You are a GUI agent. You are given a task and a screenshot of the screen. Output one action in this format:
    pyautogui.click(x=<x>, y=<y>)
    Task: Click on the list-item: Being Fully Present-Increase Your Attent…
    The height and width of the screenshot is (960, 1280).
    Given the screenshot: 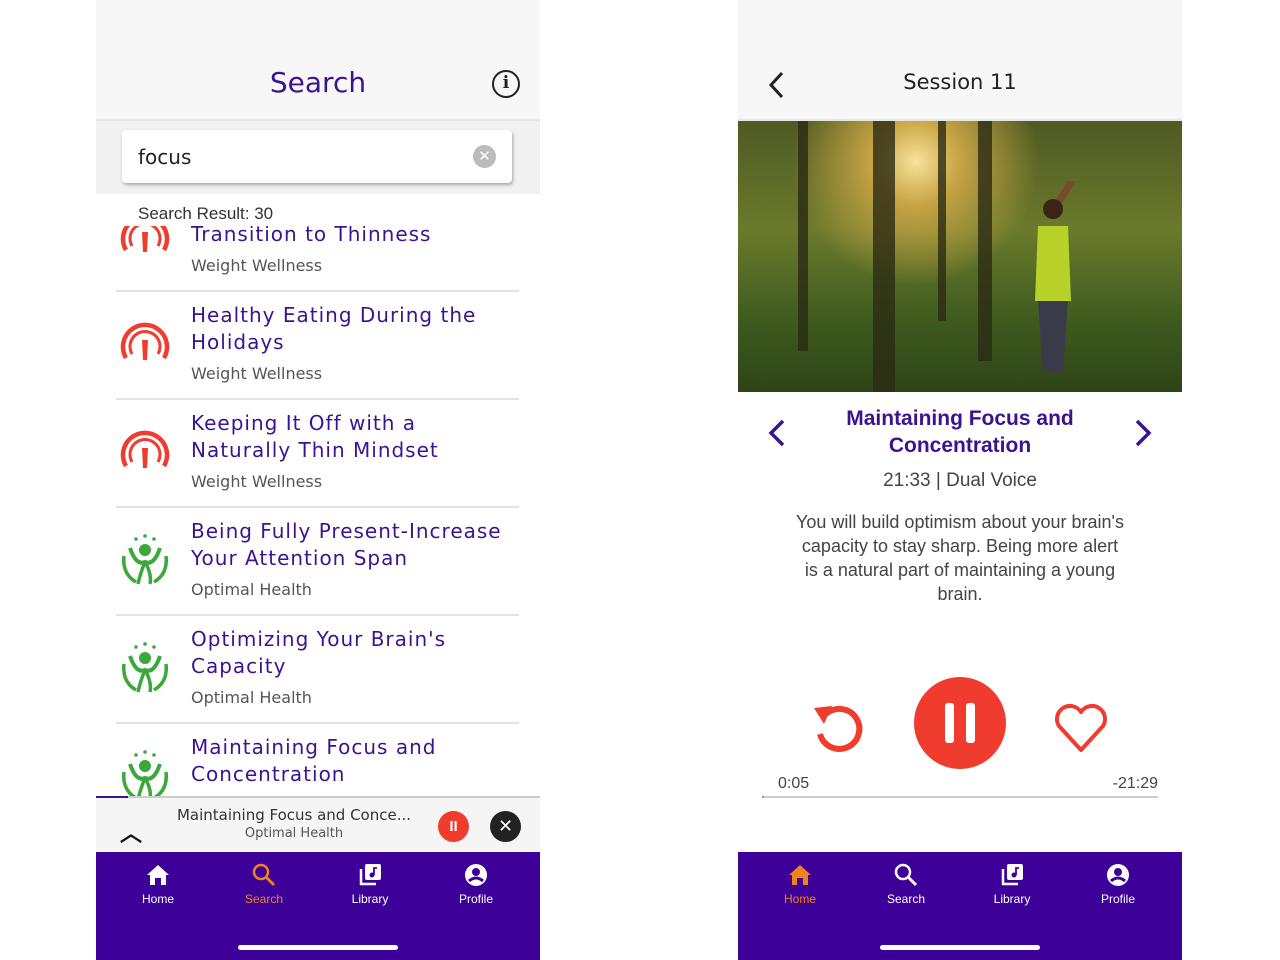 What is the action you would take?
    pyautogui.click(x=317, y=562)
    